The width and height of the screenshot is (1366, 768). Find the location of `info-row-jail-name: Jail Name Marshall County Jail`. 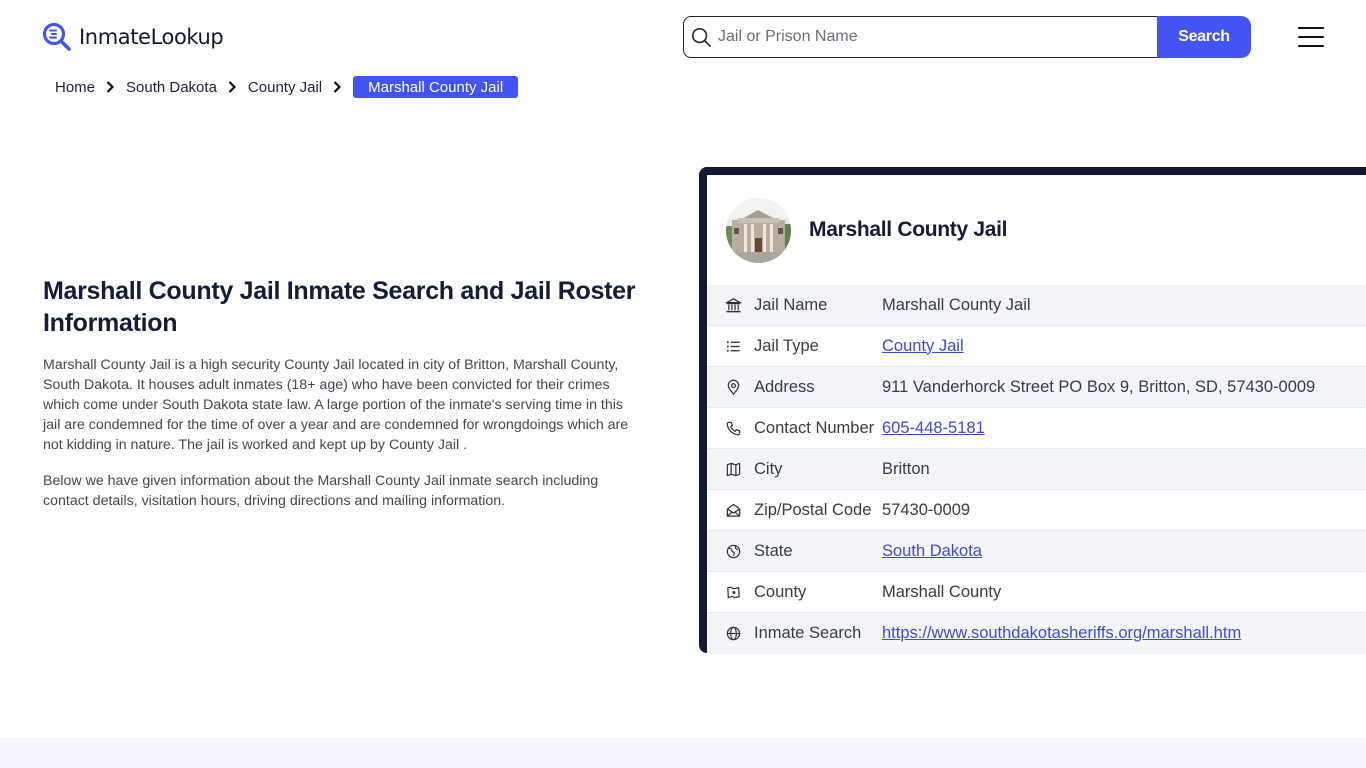

info-row-jail-name: Jail Name Marshall County Jail is located at coordinates (1036, 305).